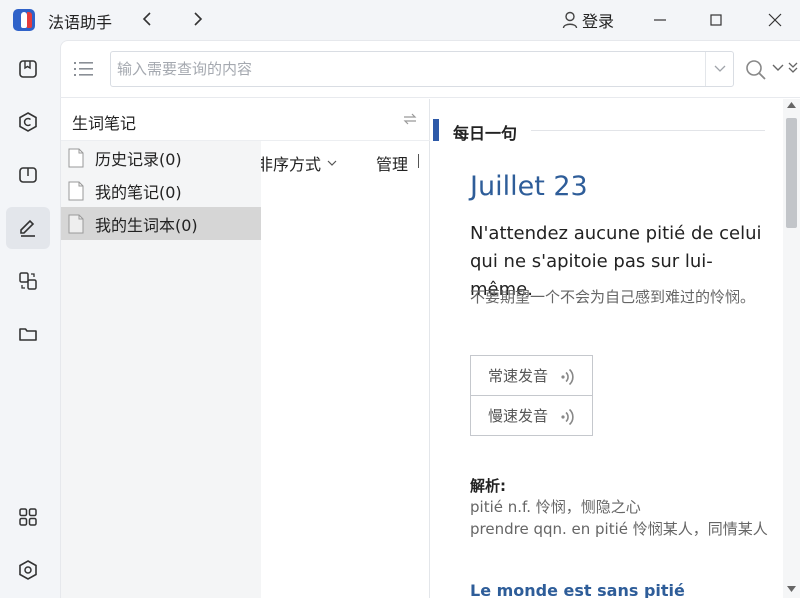 Image resolution: width=800 pixels, height=598 pixels. What do you see at coordinates (84, 69) in the screenshot?
I see `list-menu-icon` at bounding box center [84, 69].